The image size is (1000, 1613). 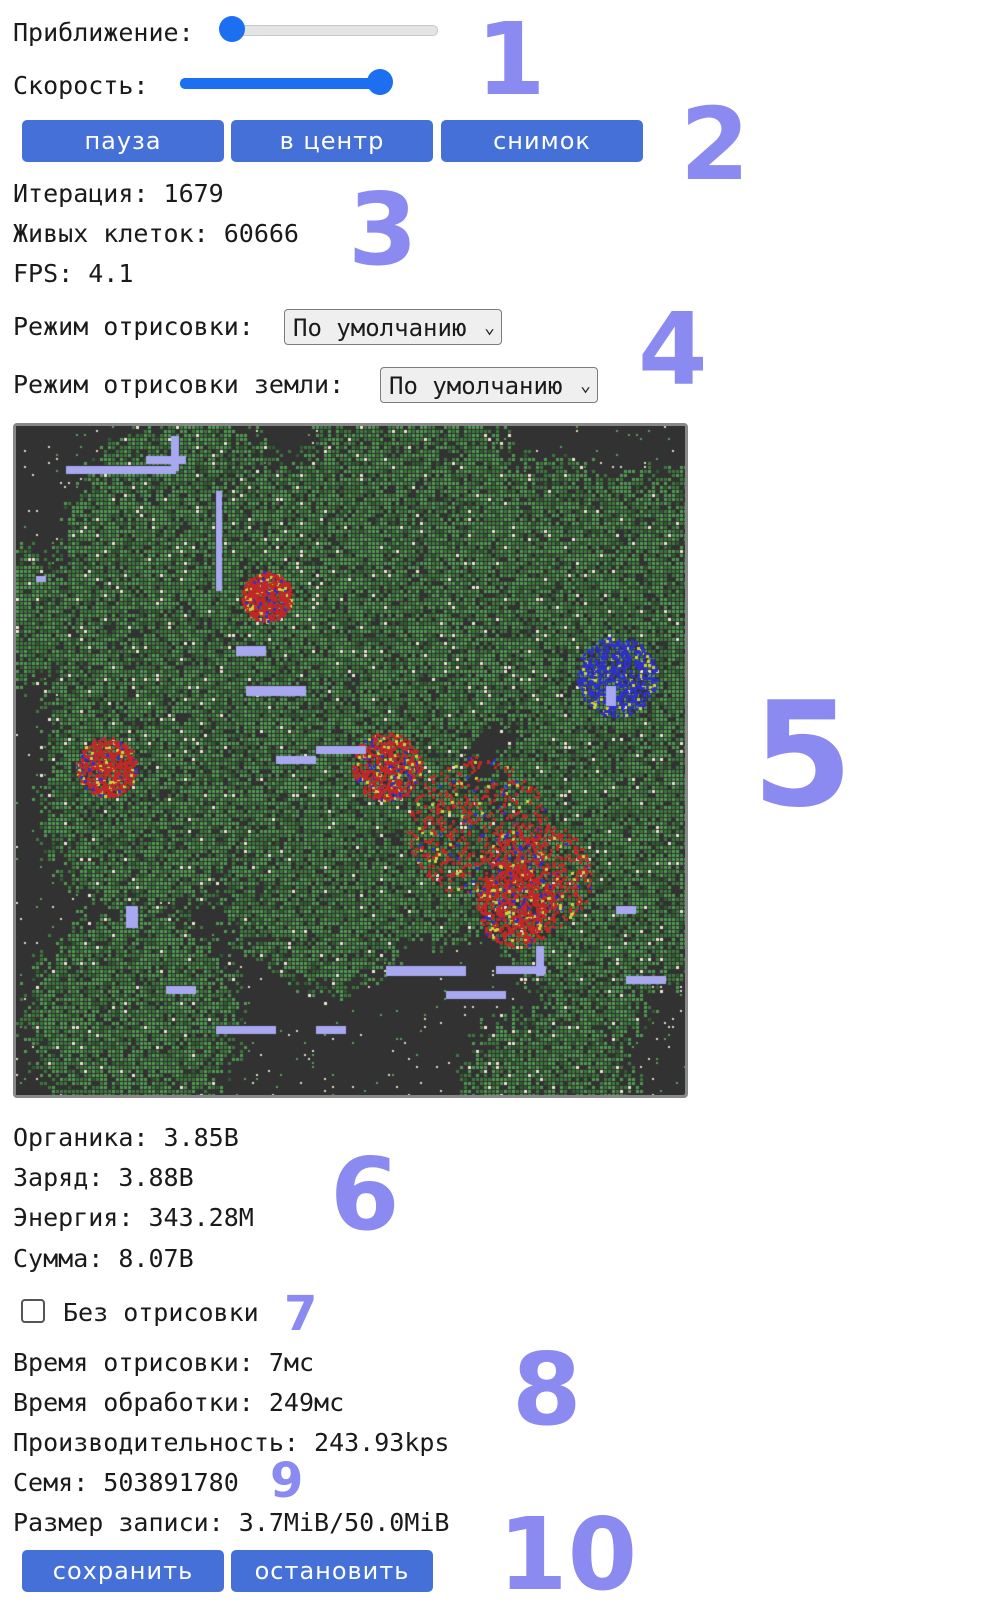 I want to click on zoom-slider, so click(x=328, y=29).